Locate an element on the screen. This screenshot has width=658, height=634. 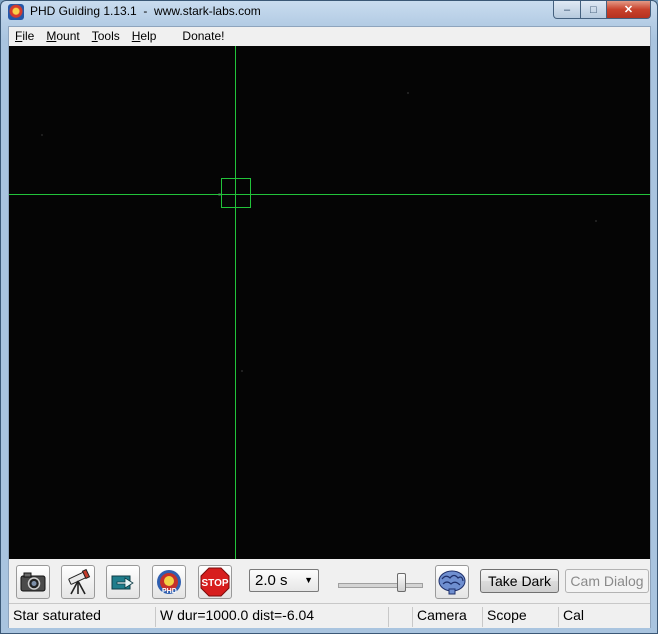
cam-dialog-button: Cam Dialog is located at coordinates (607, 581).